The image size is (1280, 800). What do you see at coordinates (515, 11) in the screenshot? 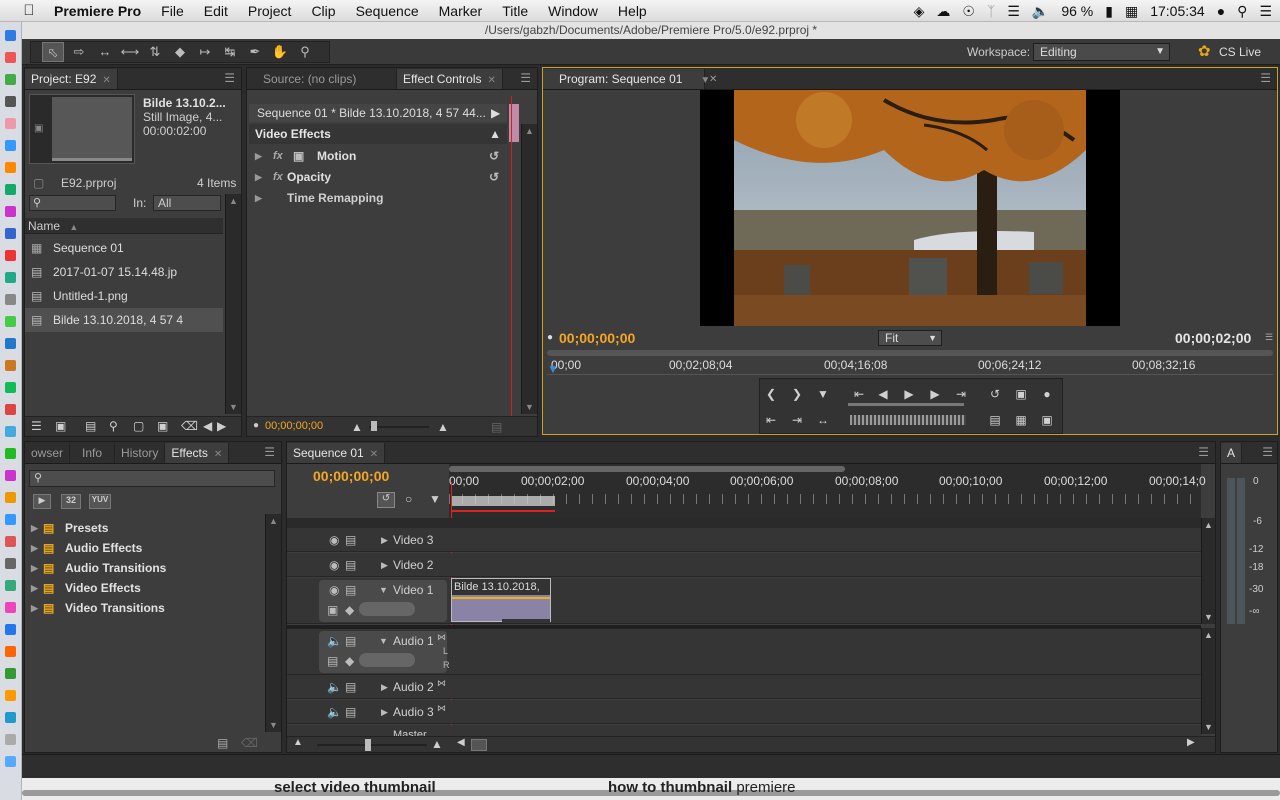
I see `menu-title: Title` at bounding box center [515, 11].